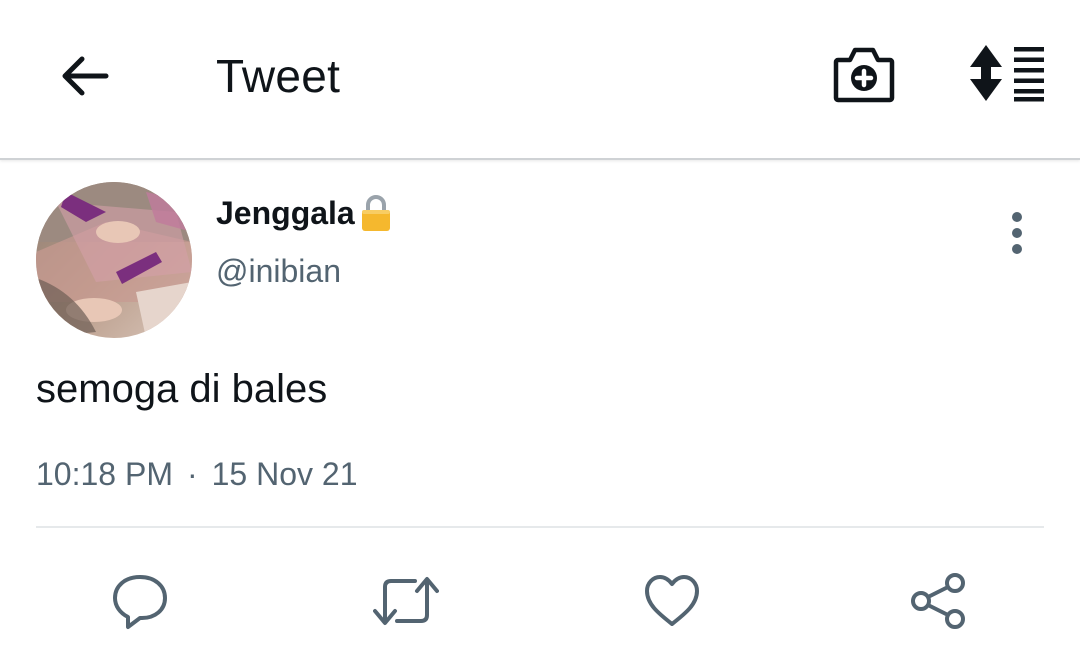 The height and width of the screenshot is (667, 1080). I want to click on like-button, so click(672, 601).